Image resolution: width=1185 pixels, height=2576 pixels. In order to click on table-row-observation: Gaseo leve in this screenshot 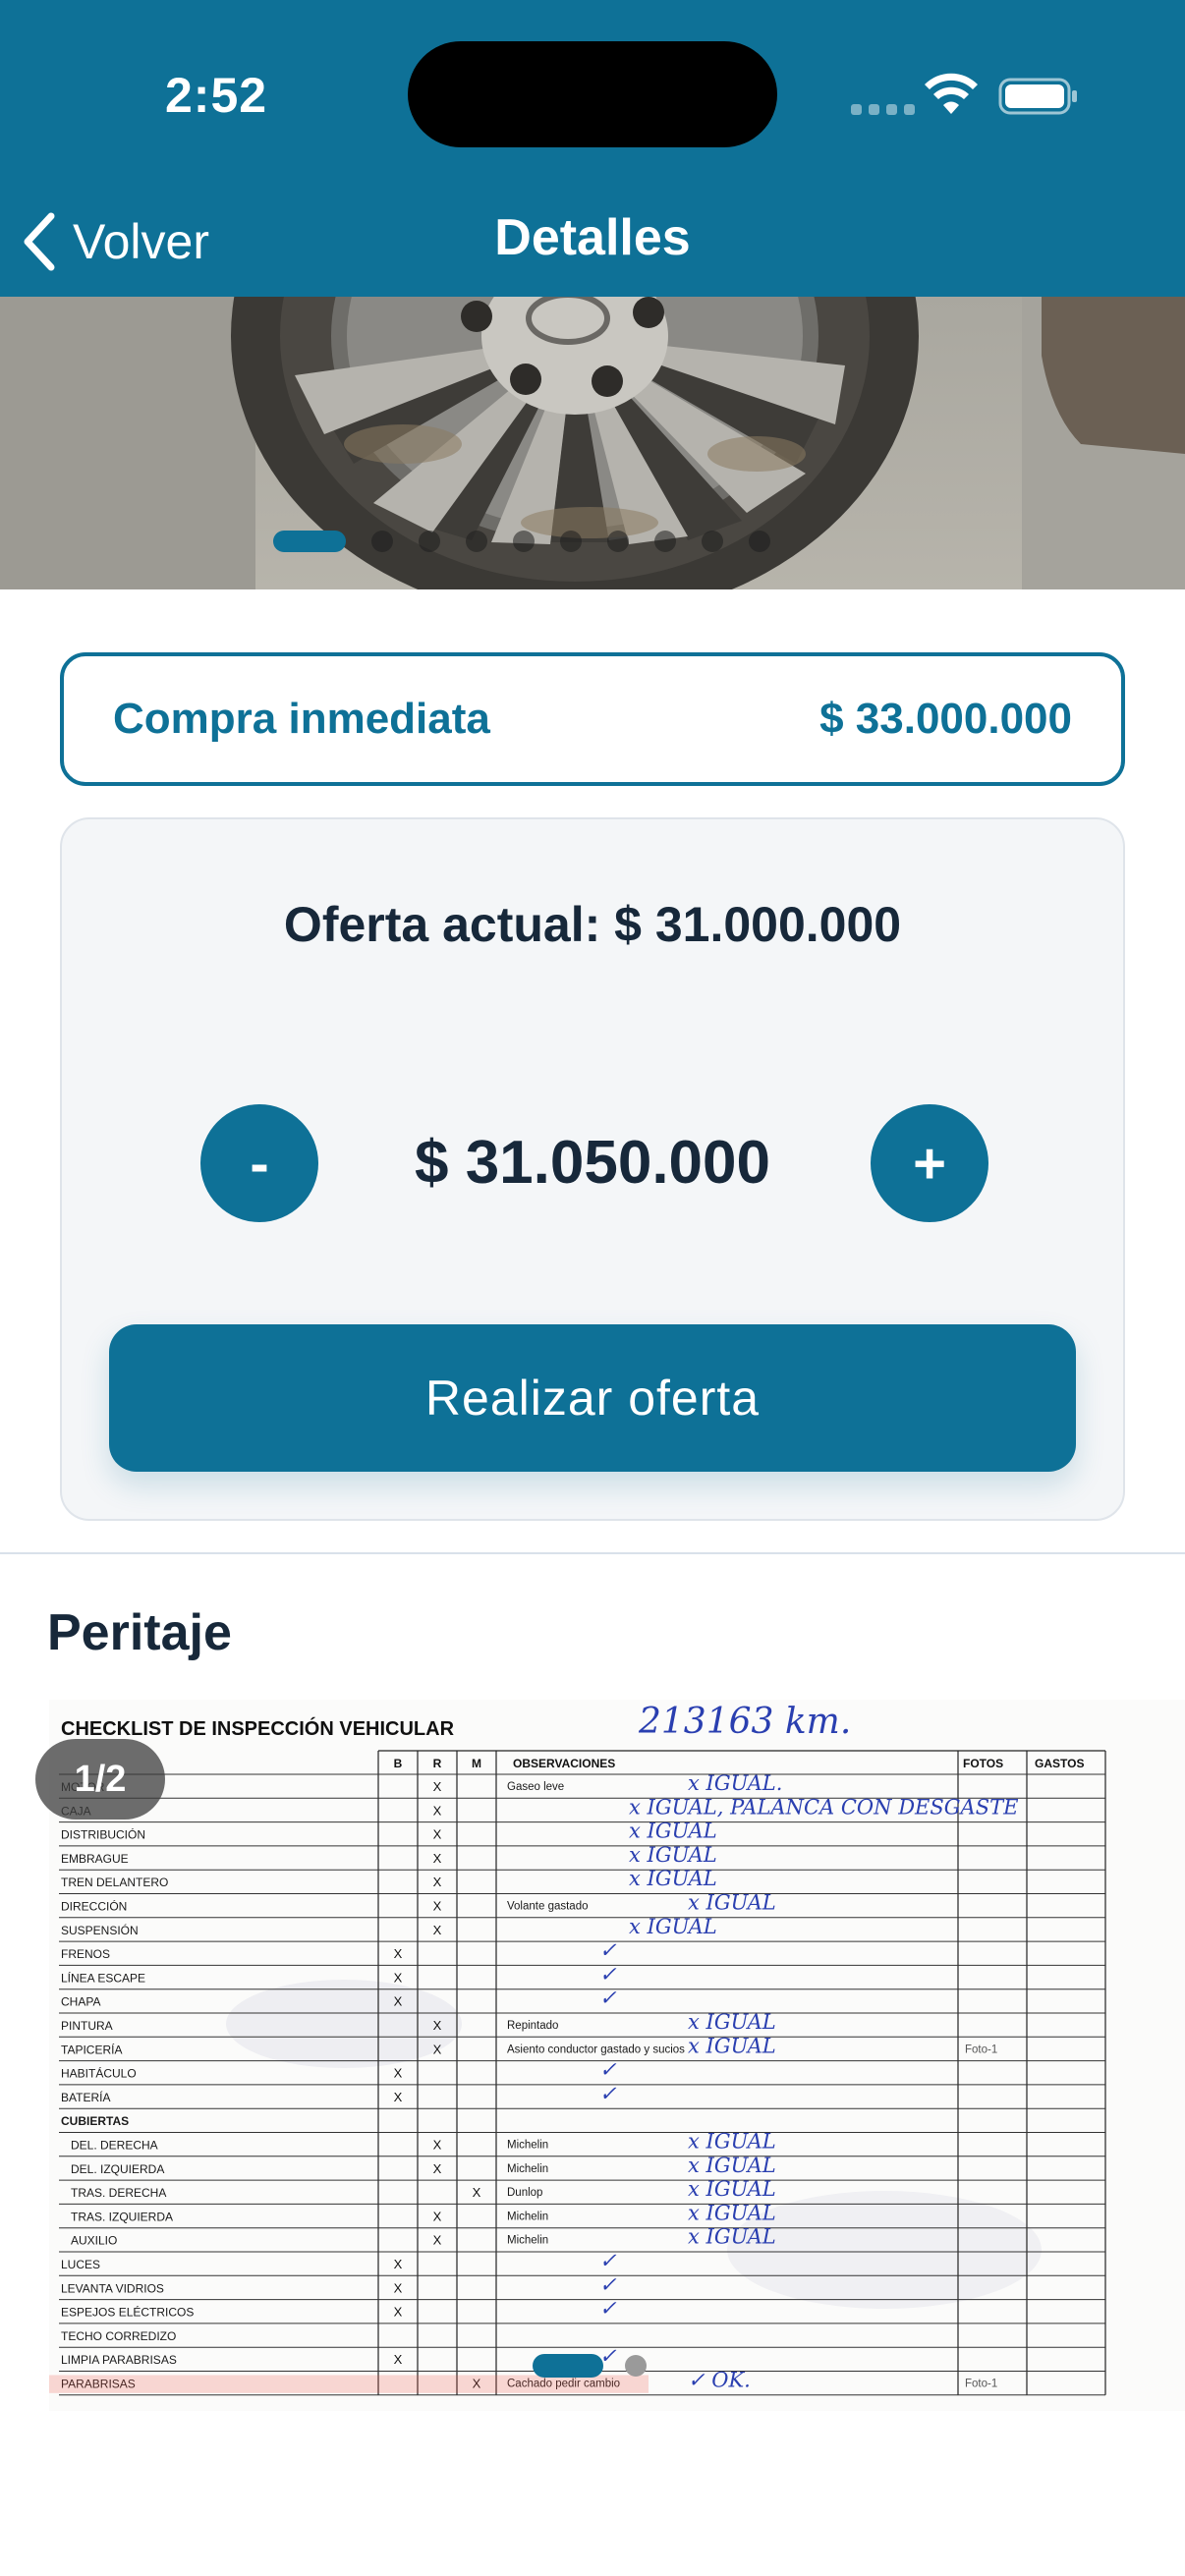, I will do `click(536, 1787)`.